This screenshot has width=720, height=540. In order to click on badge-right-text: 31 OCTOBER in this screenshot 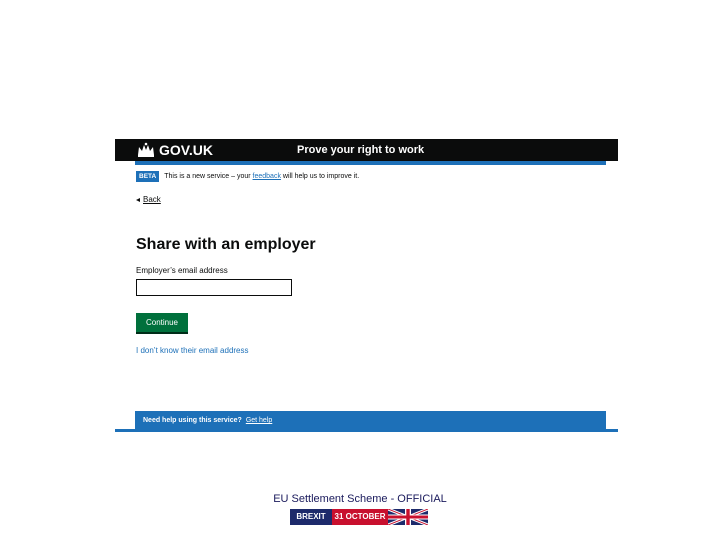, I will do `click(360, 517)`.